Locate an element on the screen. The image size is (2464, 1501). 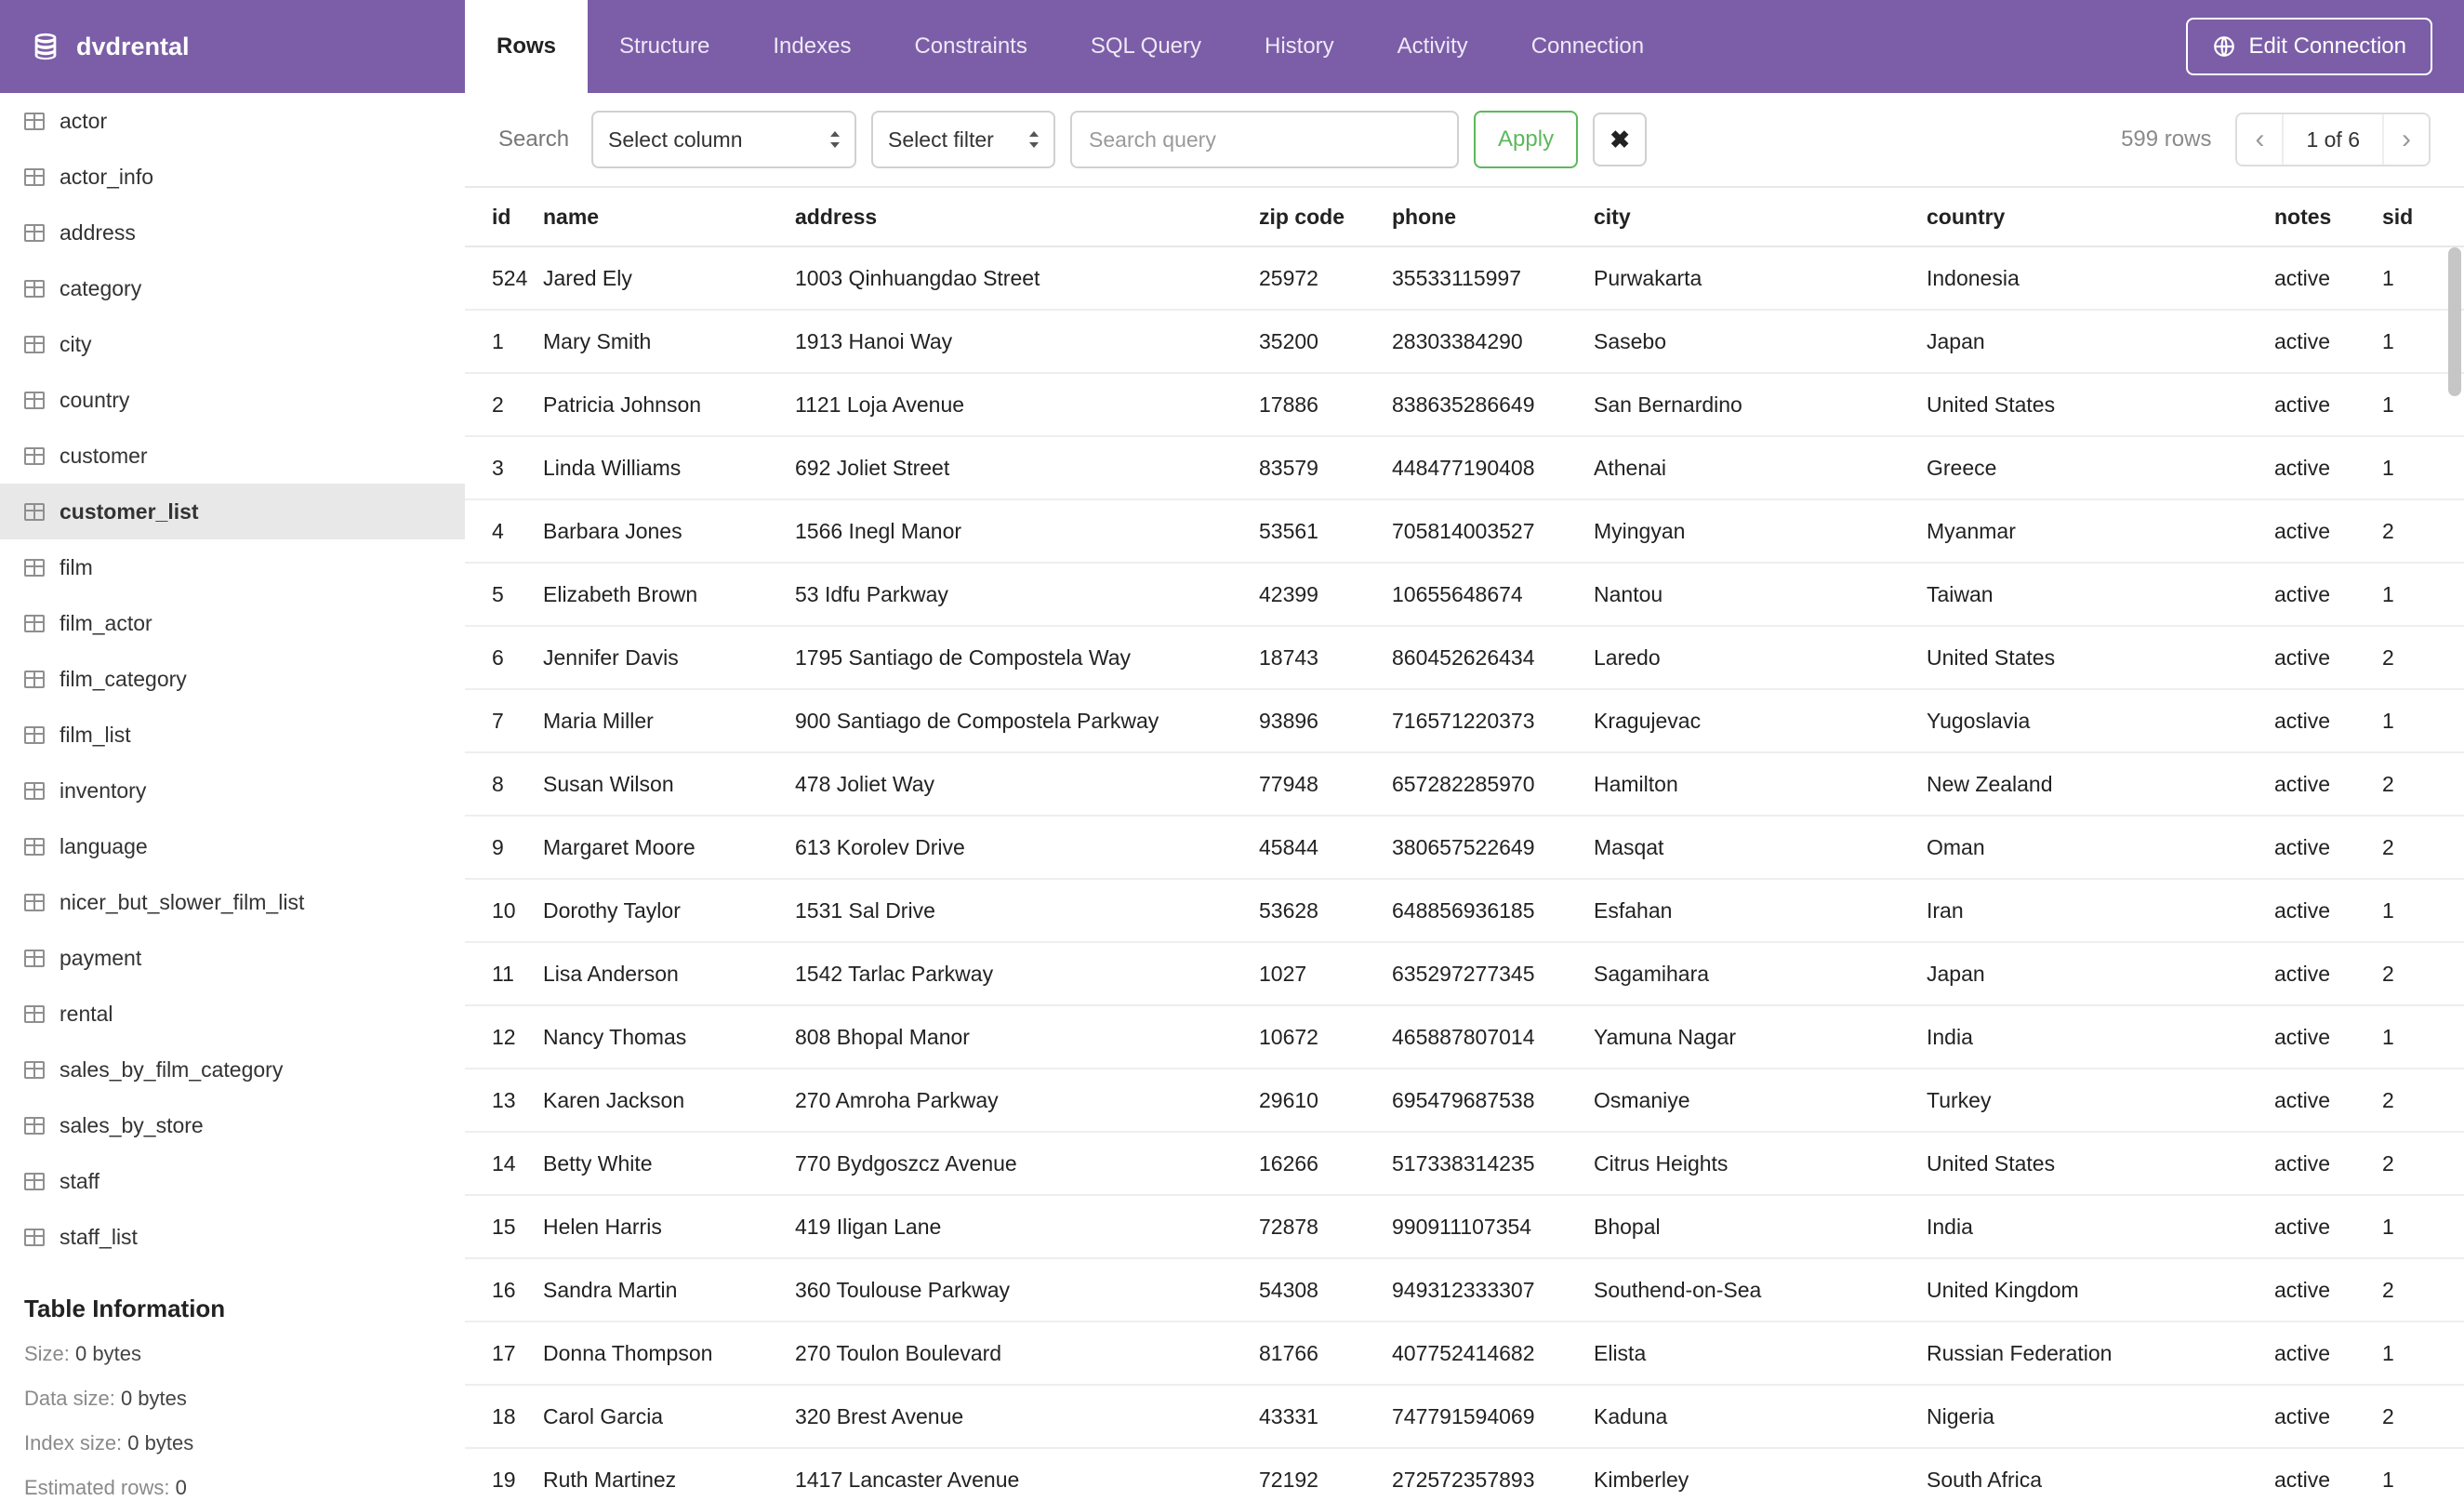
search-query-input is located at coordinates (1265, 139).